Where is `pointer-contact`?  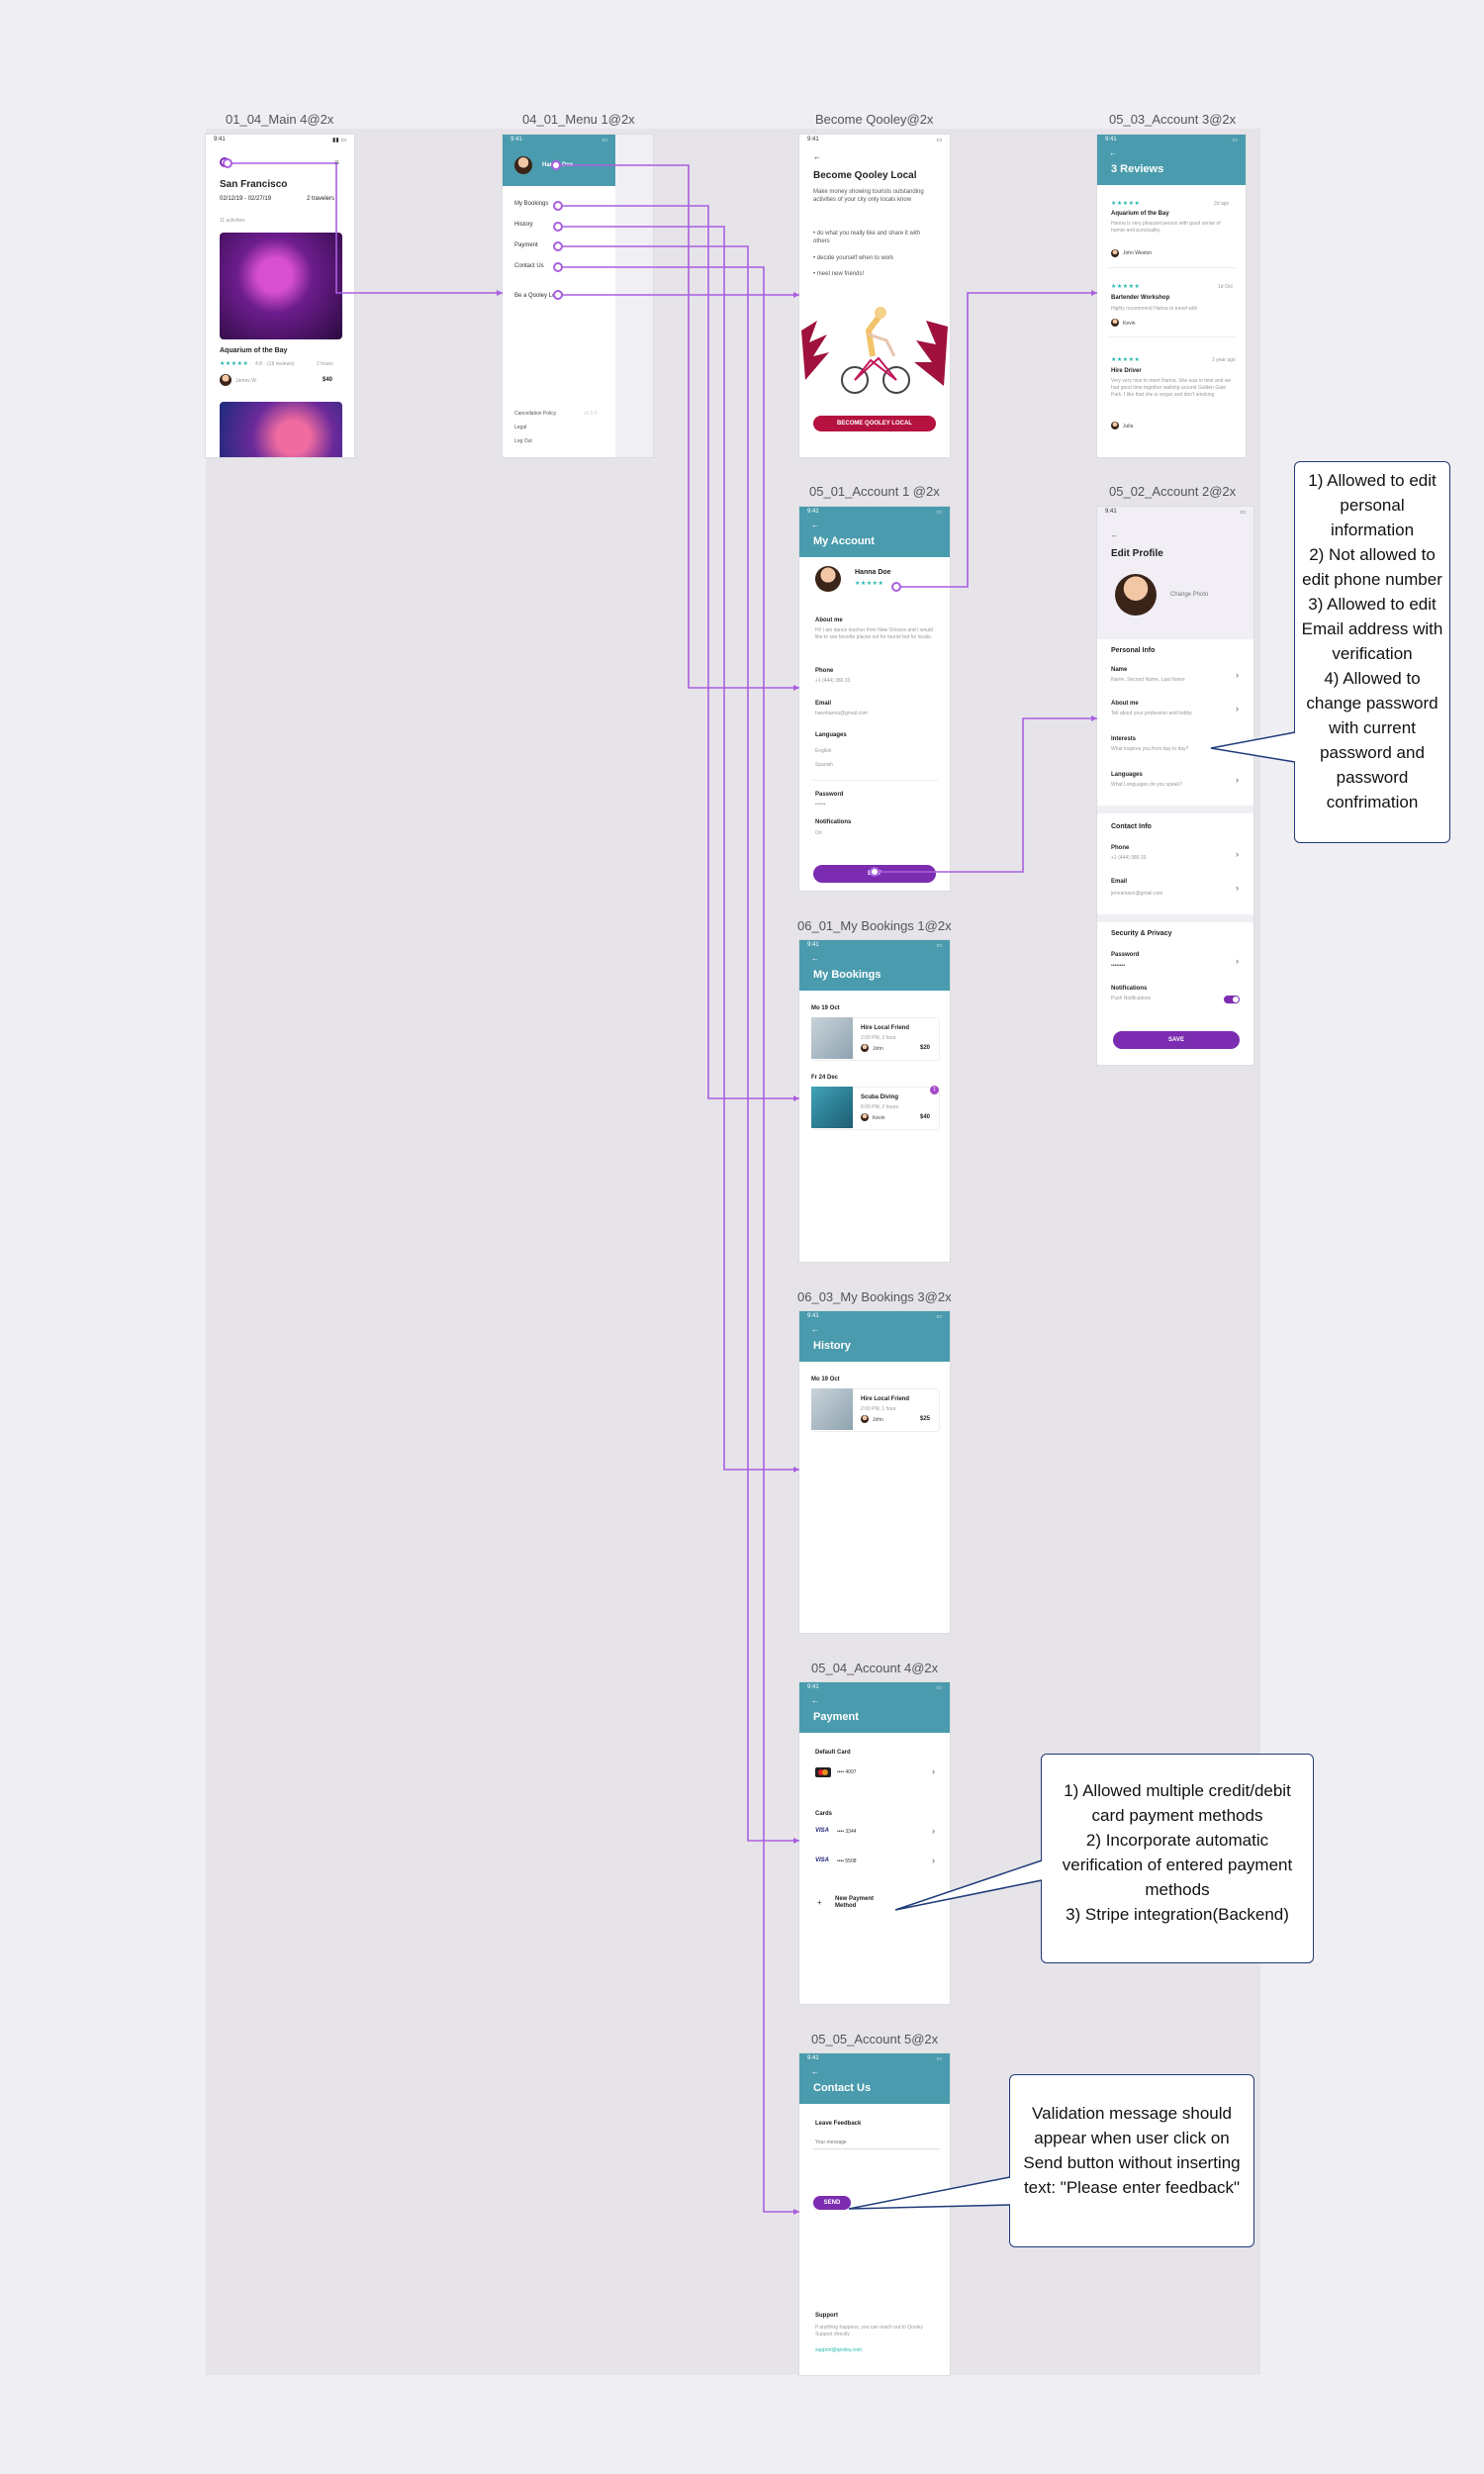 pointer-contact is located at coordinates (929, 2193).